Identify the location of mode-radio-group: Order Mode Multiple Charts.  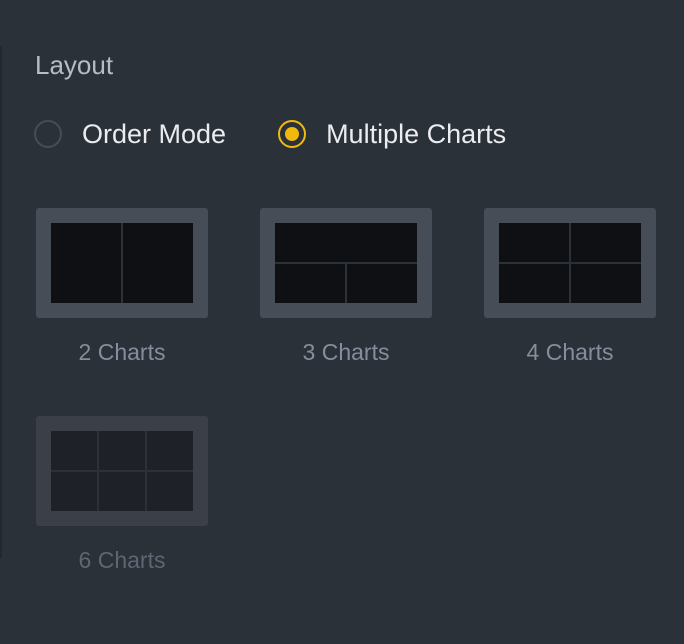
(270, 134).